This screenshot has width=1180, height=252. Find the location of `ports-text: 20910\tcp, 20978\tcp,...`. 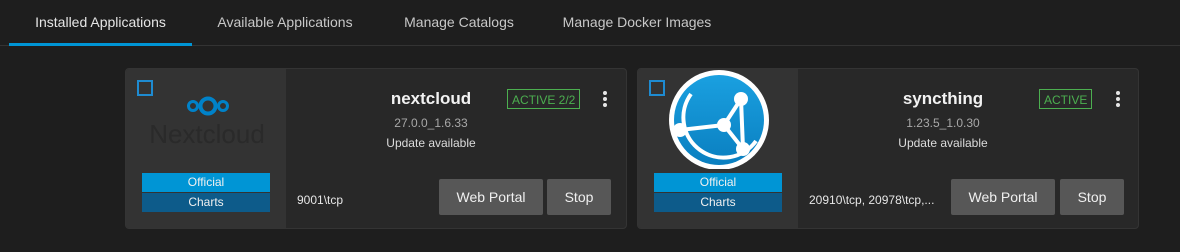

ports-text: 20910\tcp, 20978\tcp,... is located at coordinates (872, 200).